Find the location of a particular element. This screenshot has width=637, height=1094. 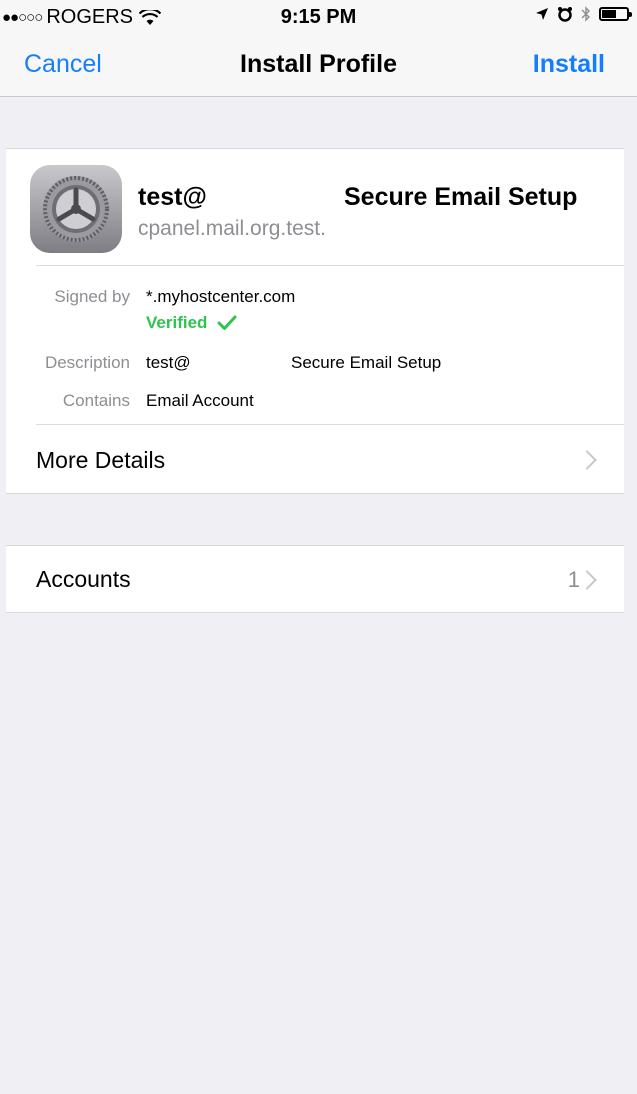

accounts-row: Accounts 1 is located at coordinates (315, 579).